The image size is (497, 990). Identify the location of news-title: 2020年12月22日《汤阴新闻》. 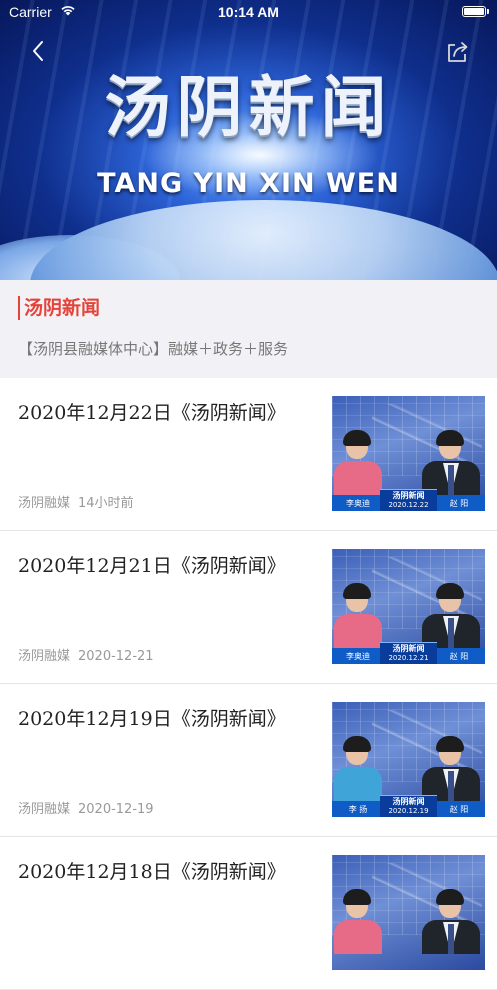
(168, 411).